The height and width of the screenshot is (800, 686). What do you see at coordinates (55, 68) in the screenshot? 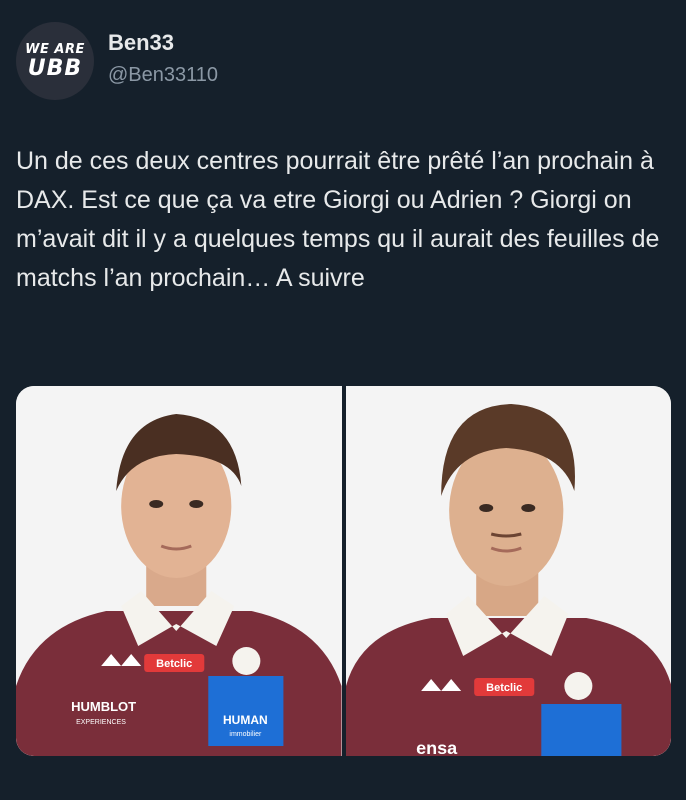
I see `avatar-line2: UBB` at bounding box center [55, 68].